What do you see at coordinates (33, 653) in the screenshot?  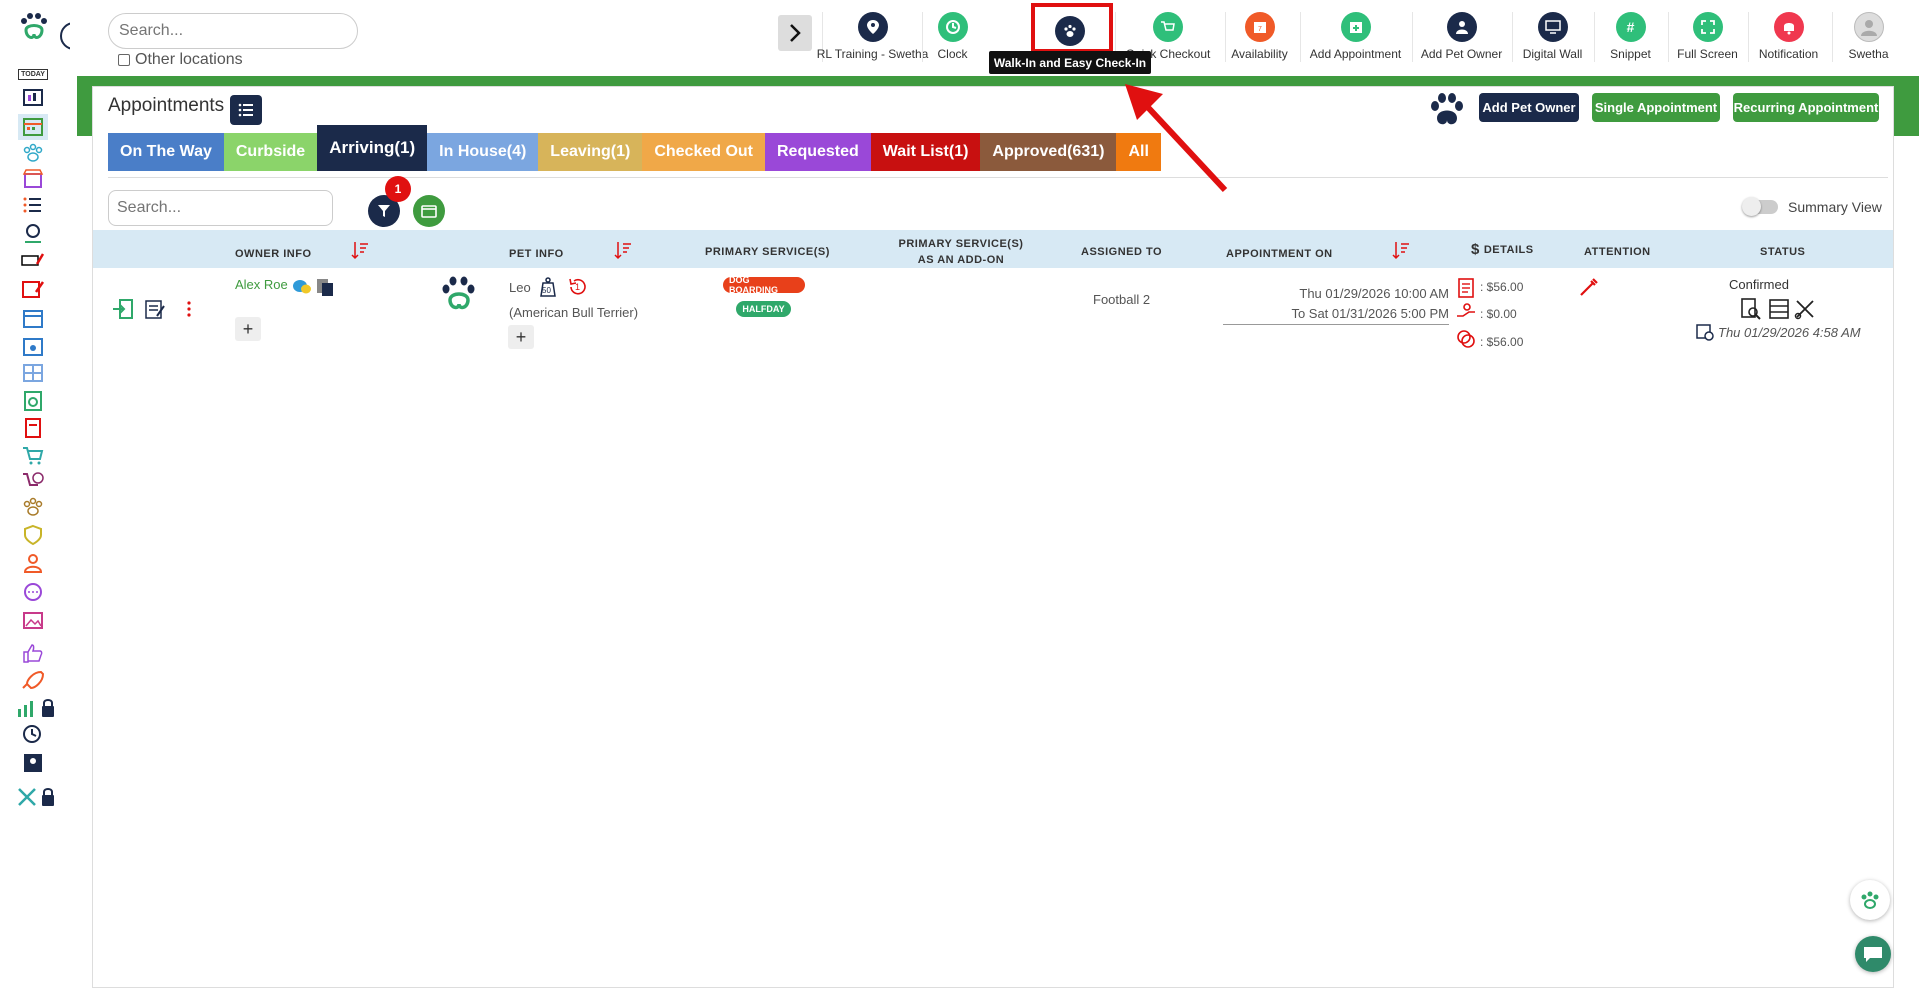 I see `sidebar-thumbs-up-icon` at bounding box center [33, 653].